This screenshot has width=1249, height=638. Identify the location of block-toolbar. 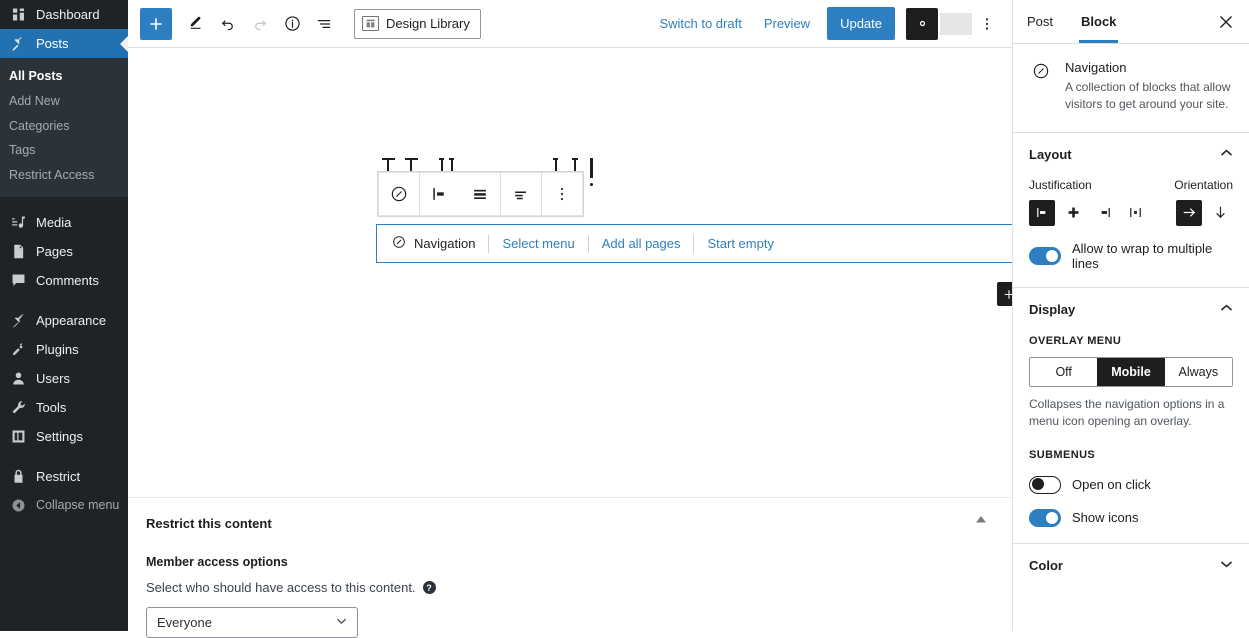
(480, 194).